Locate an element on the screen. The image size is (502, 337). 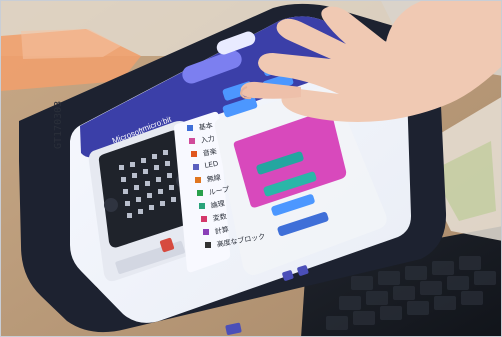
category-label: 入力 is located at coordinates (208, 140).